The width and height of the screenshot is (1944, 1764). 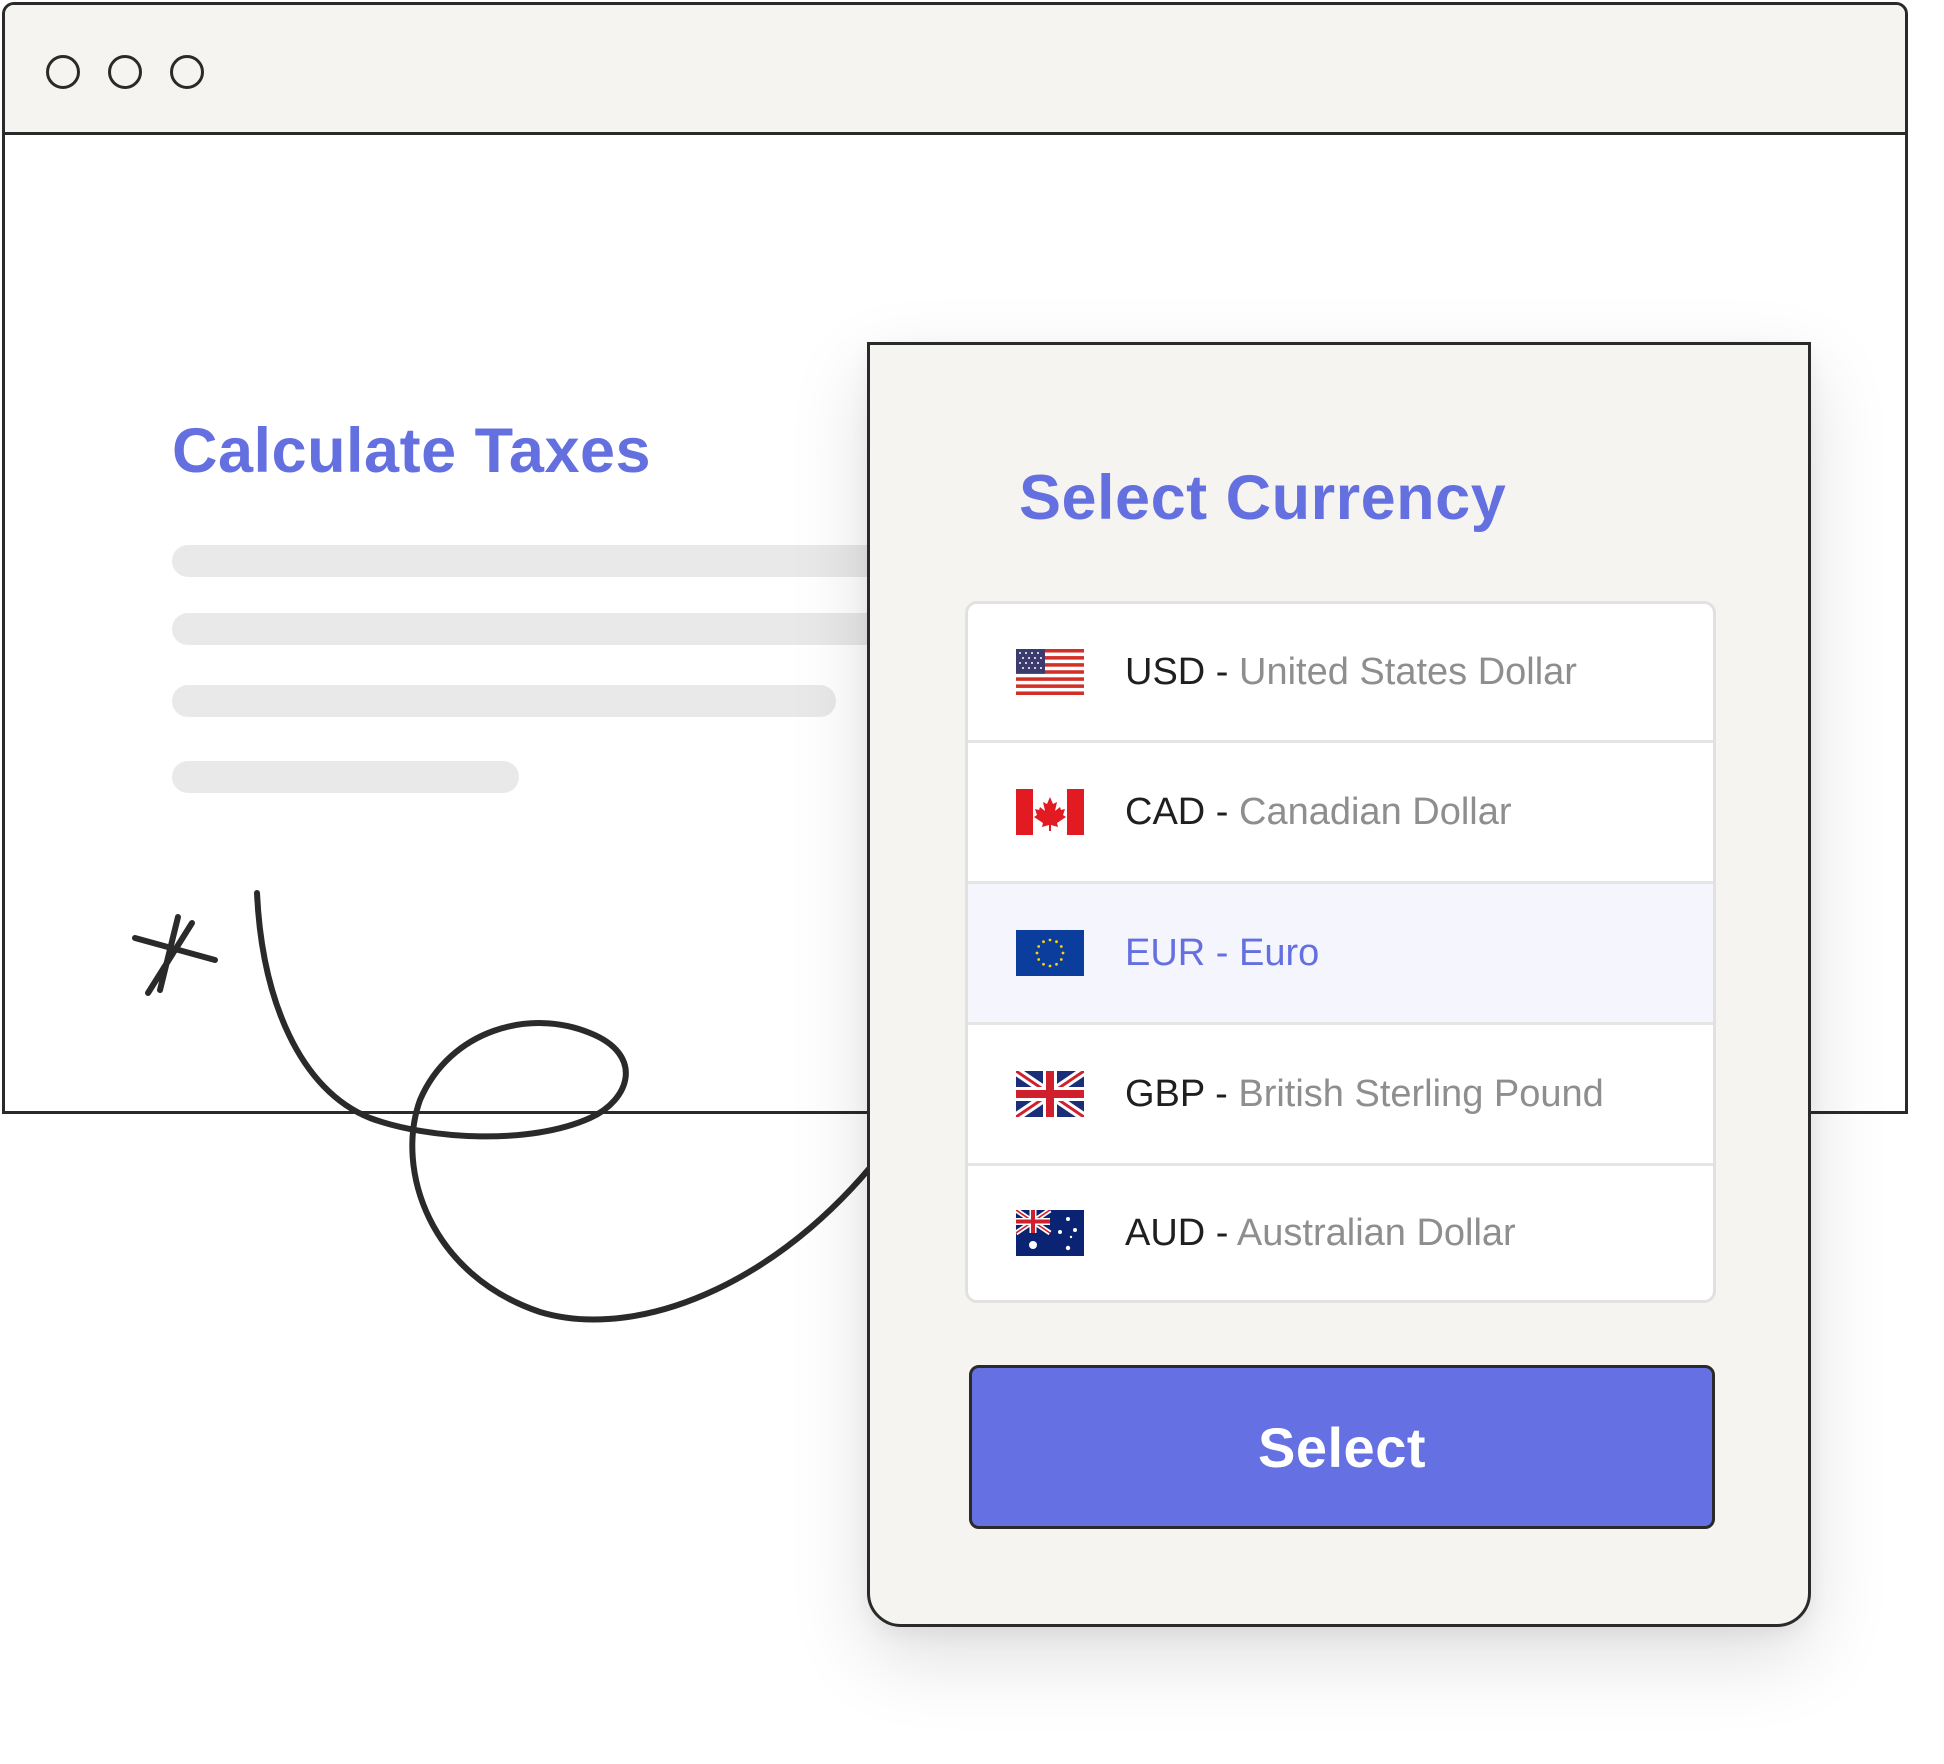 I want to click on scribble-line, so click(x=577, y=1106).